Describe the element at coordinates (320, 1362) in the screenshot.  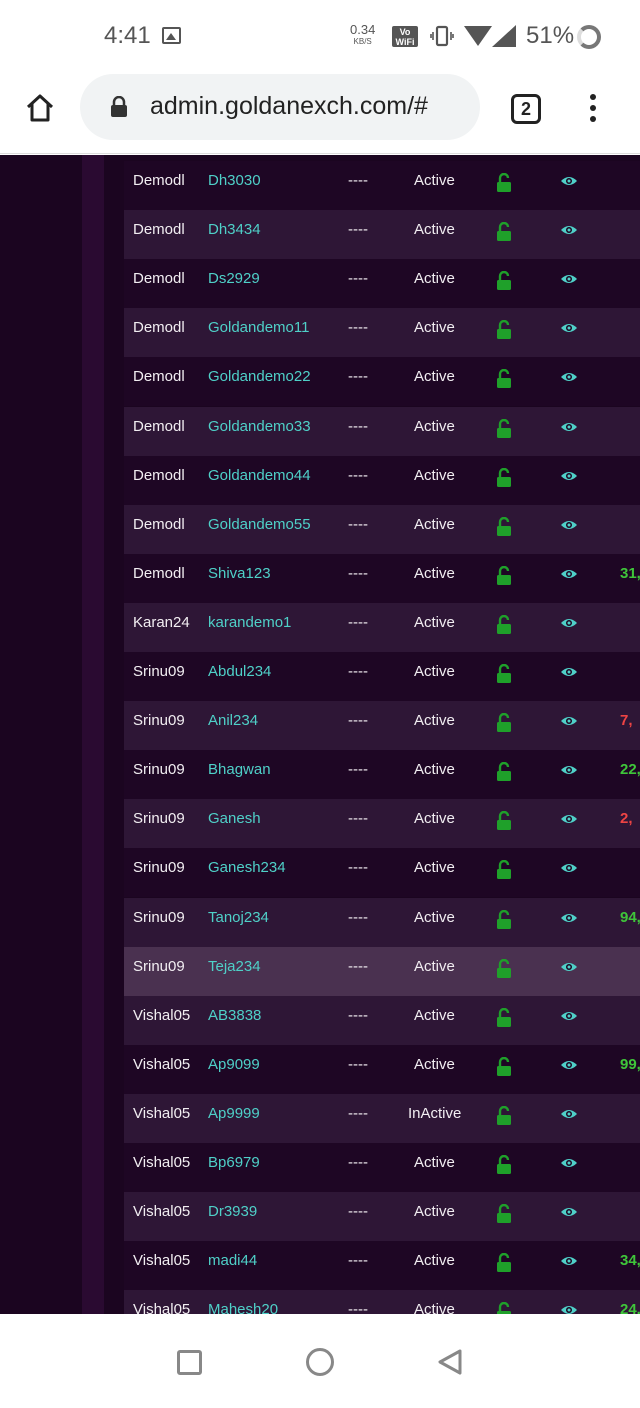
I see `home-nav-button` at that location.